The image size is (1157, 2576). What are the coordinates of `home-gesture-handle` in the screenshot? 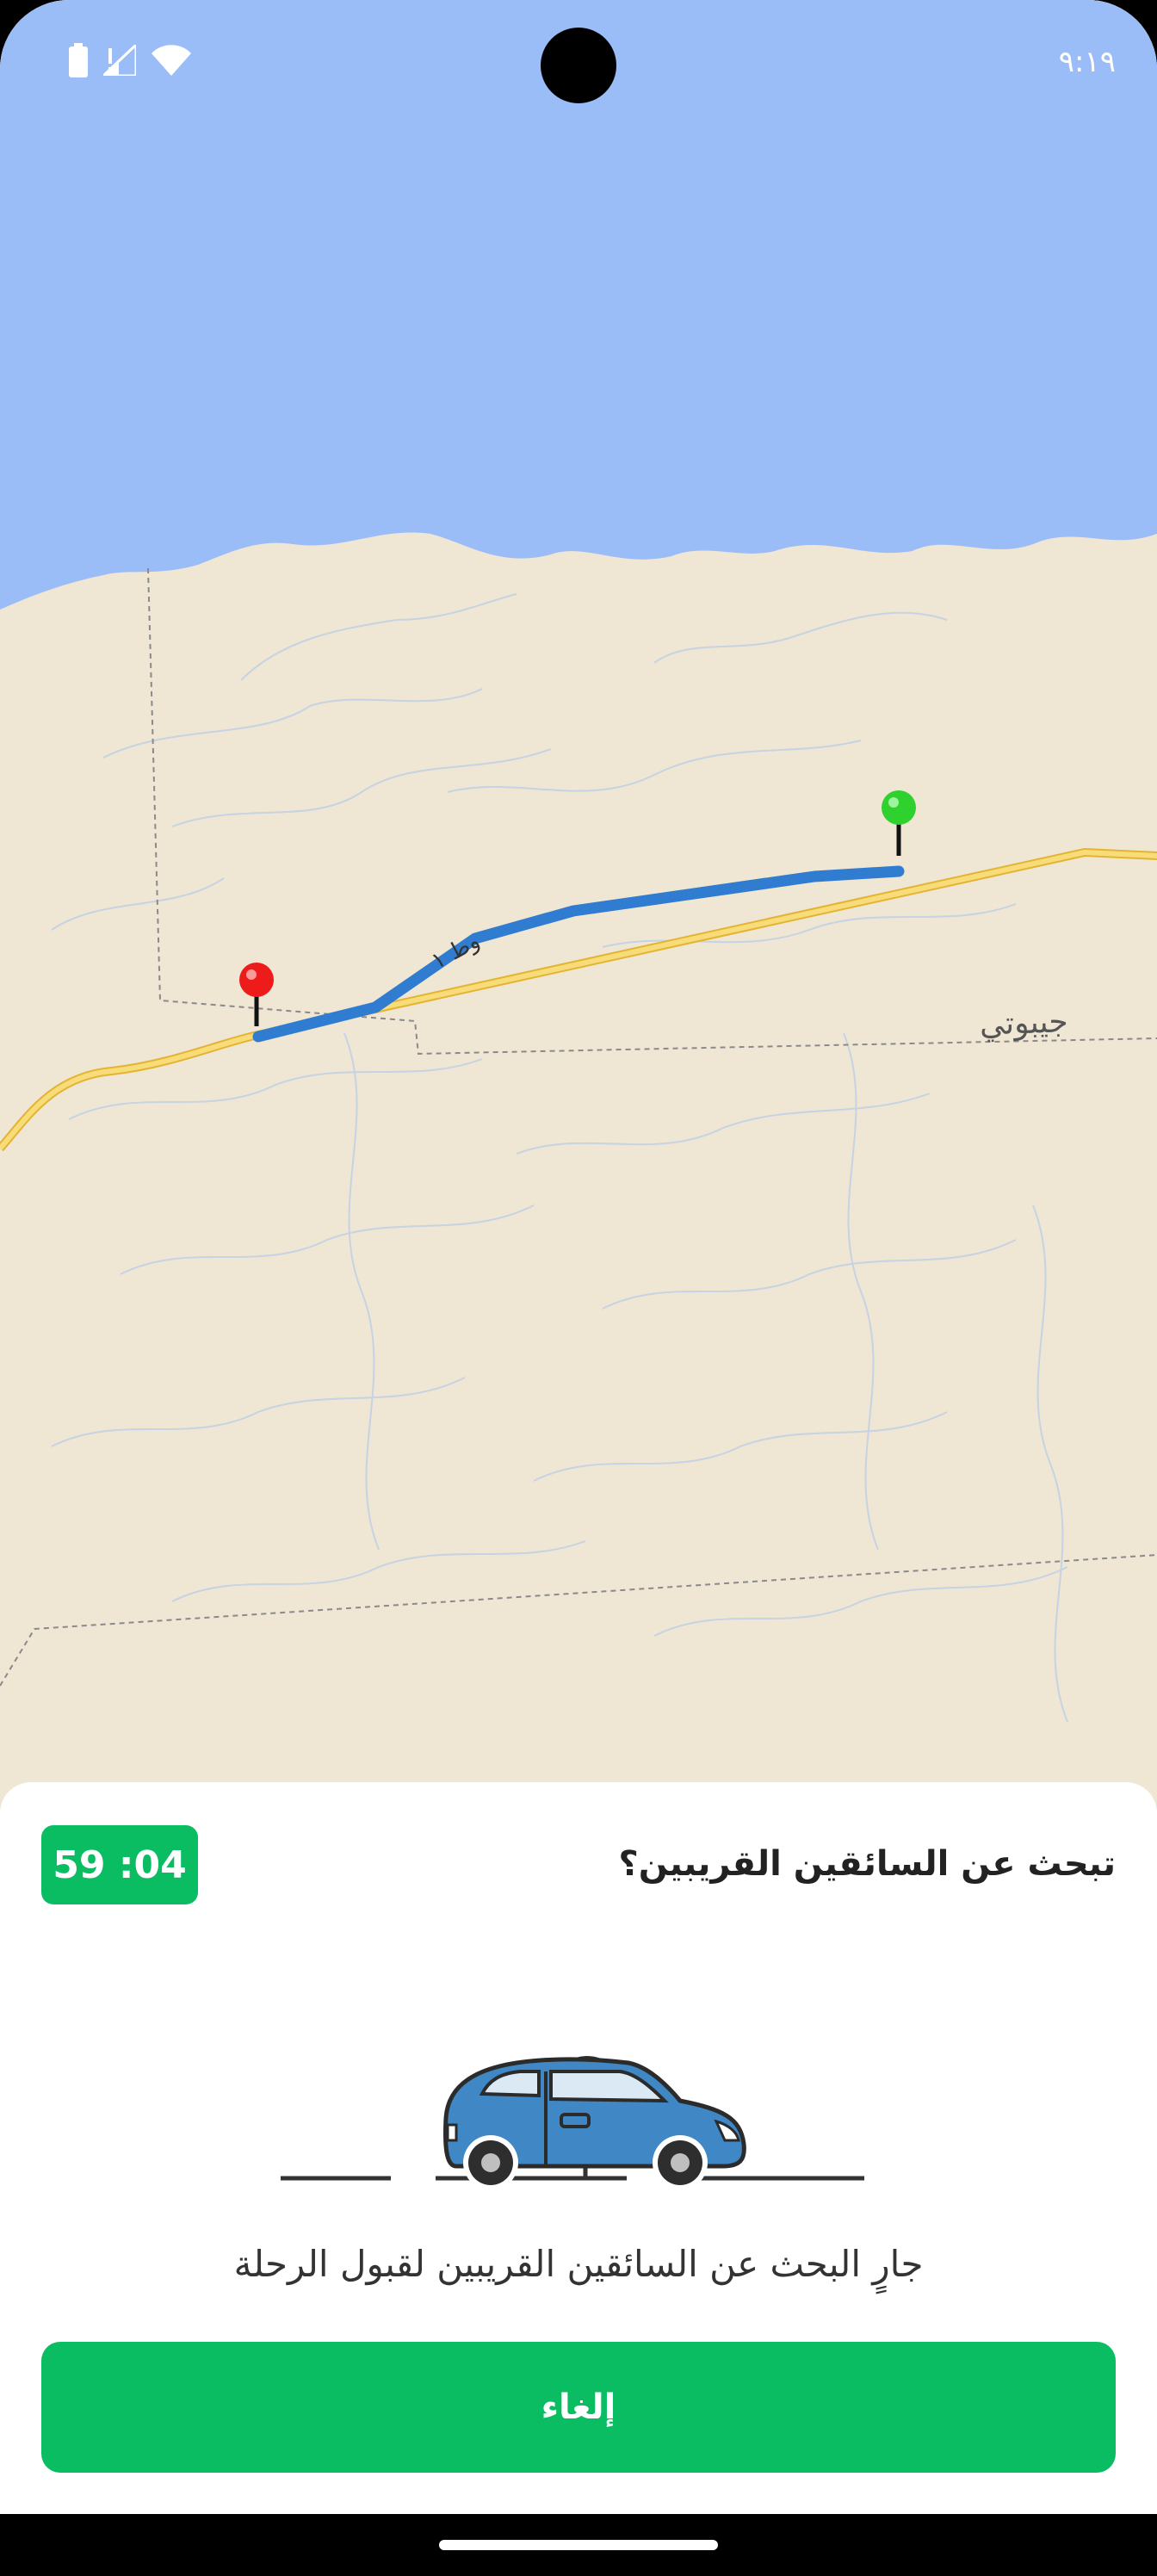 It's located at (579, 2545).